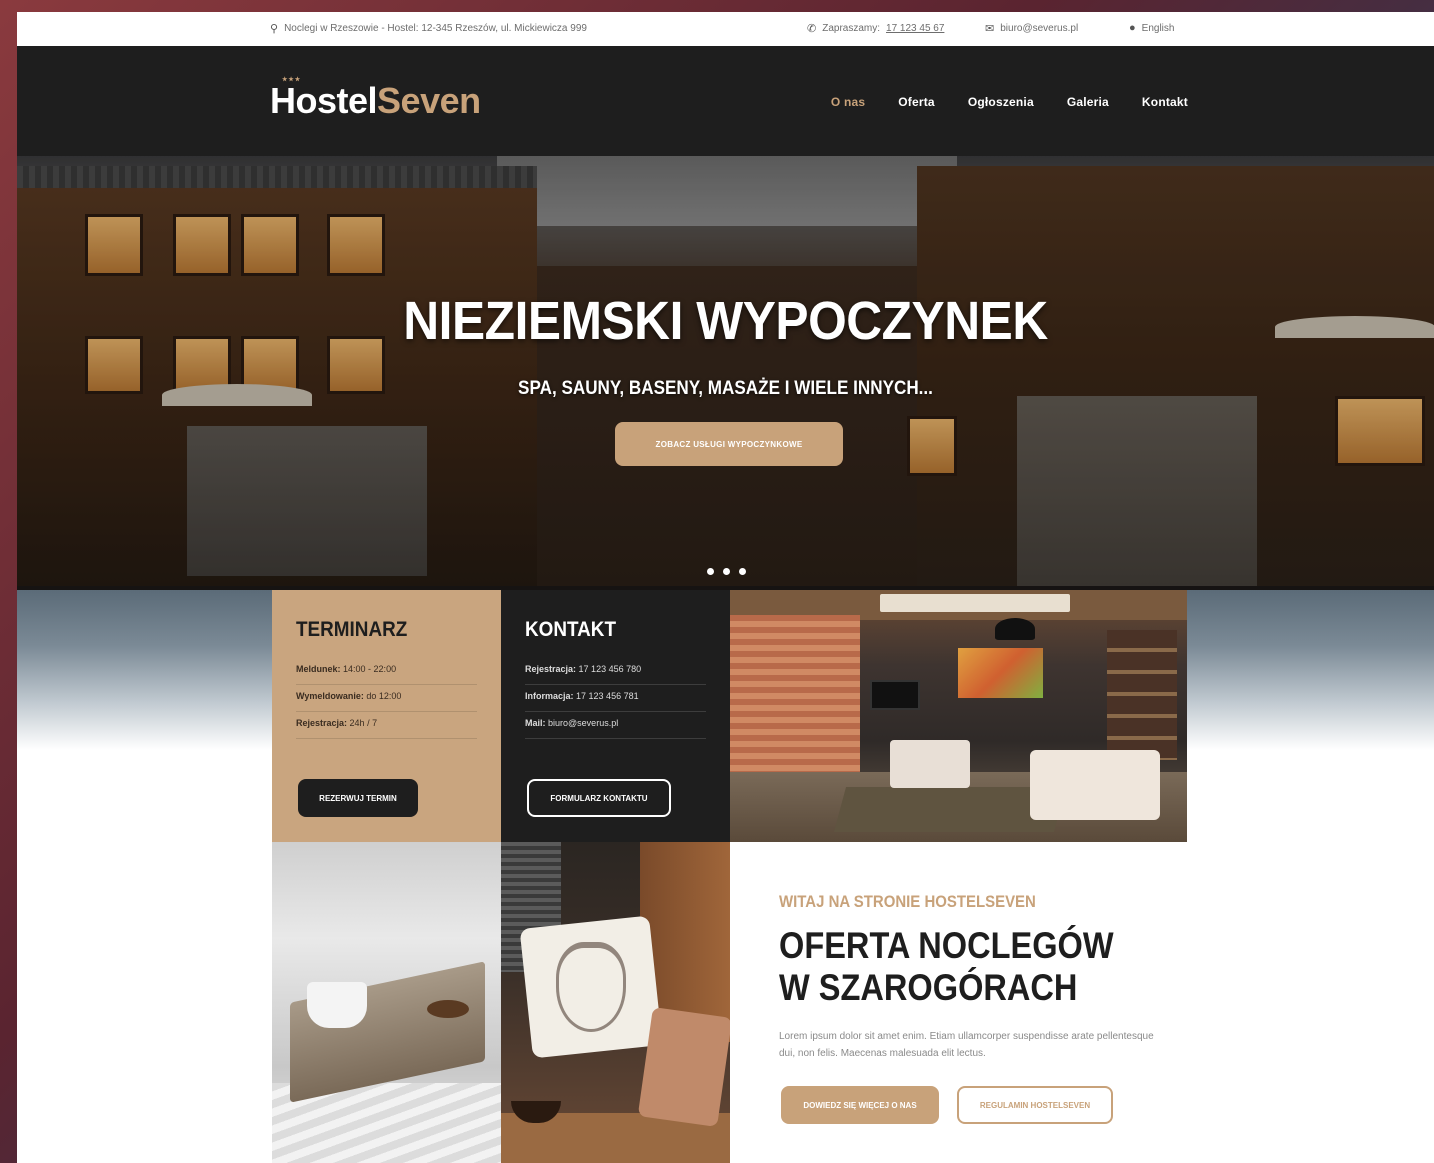 This screenshot has width=1434, height=1163. Describe the element at coordinates (958, 716) in the screenshot. I see `living-room-image` at that location.